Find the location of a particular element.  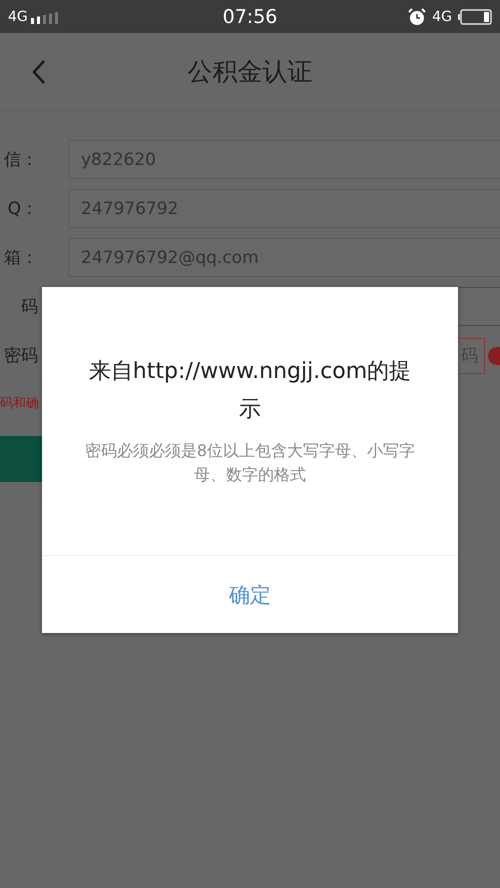

signal-icon is located at coordinates (45, 17).